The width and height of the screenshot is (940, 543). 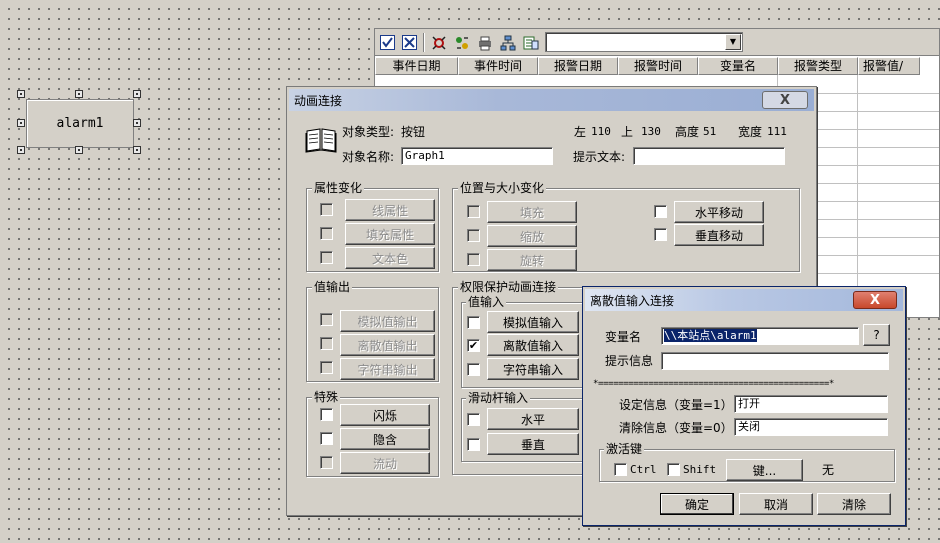 I want to click on discrete-output-checkbox, so click(x=326, y=343).